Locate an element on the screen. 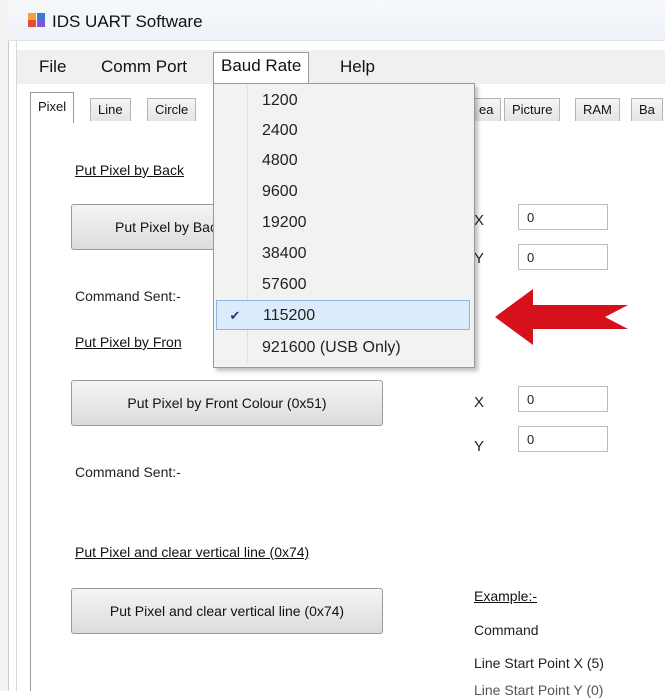  baud-option-38400: 38400 is located at coordinates (343, 254).